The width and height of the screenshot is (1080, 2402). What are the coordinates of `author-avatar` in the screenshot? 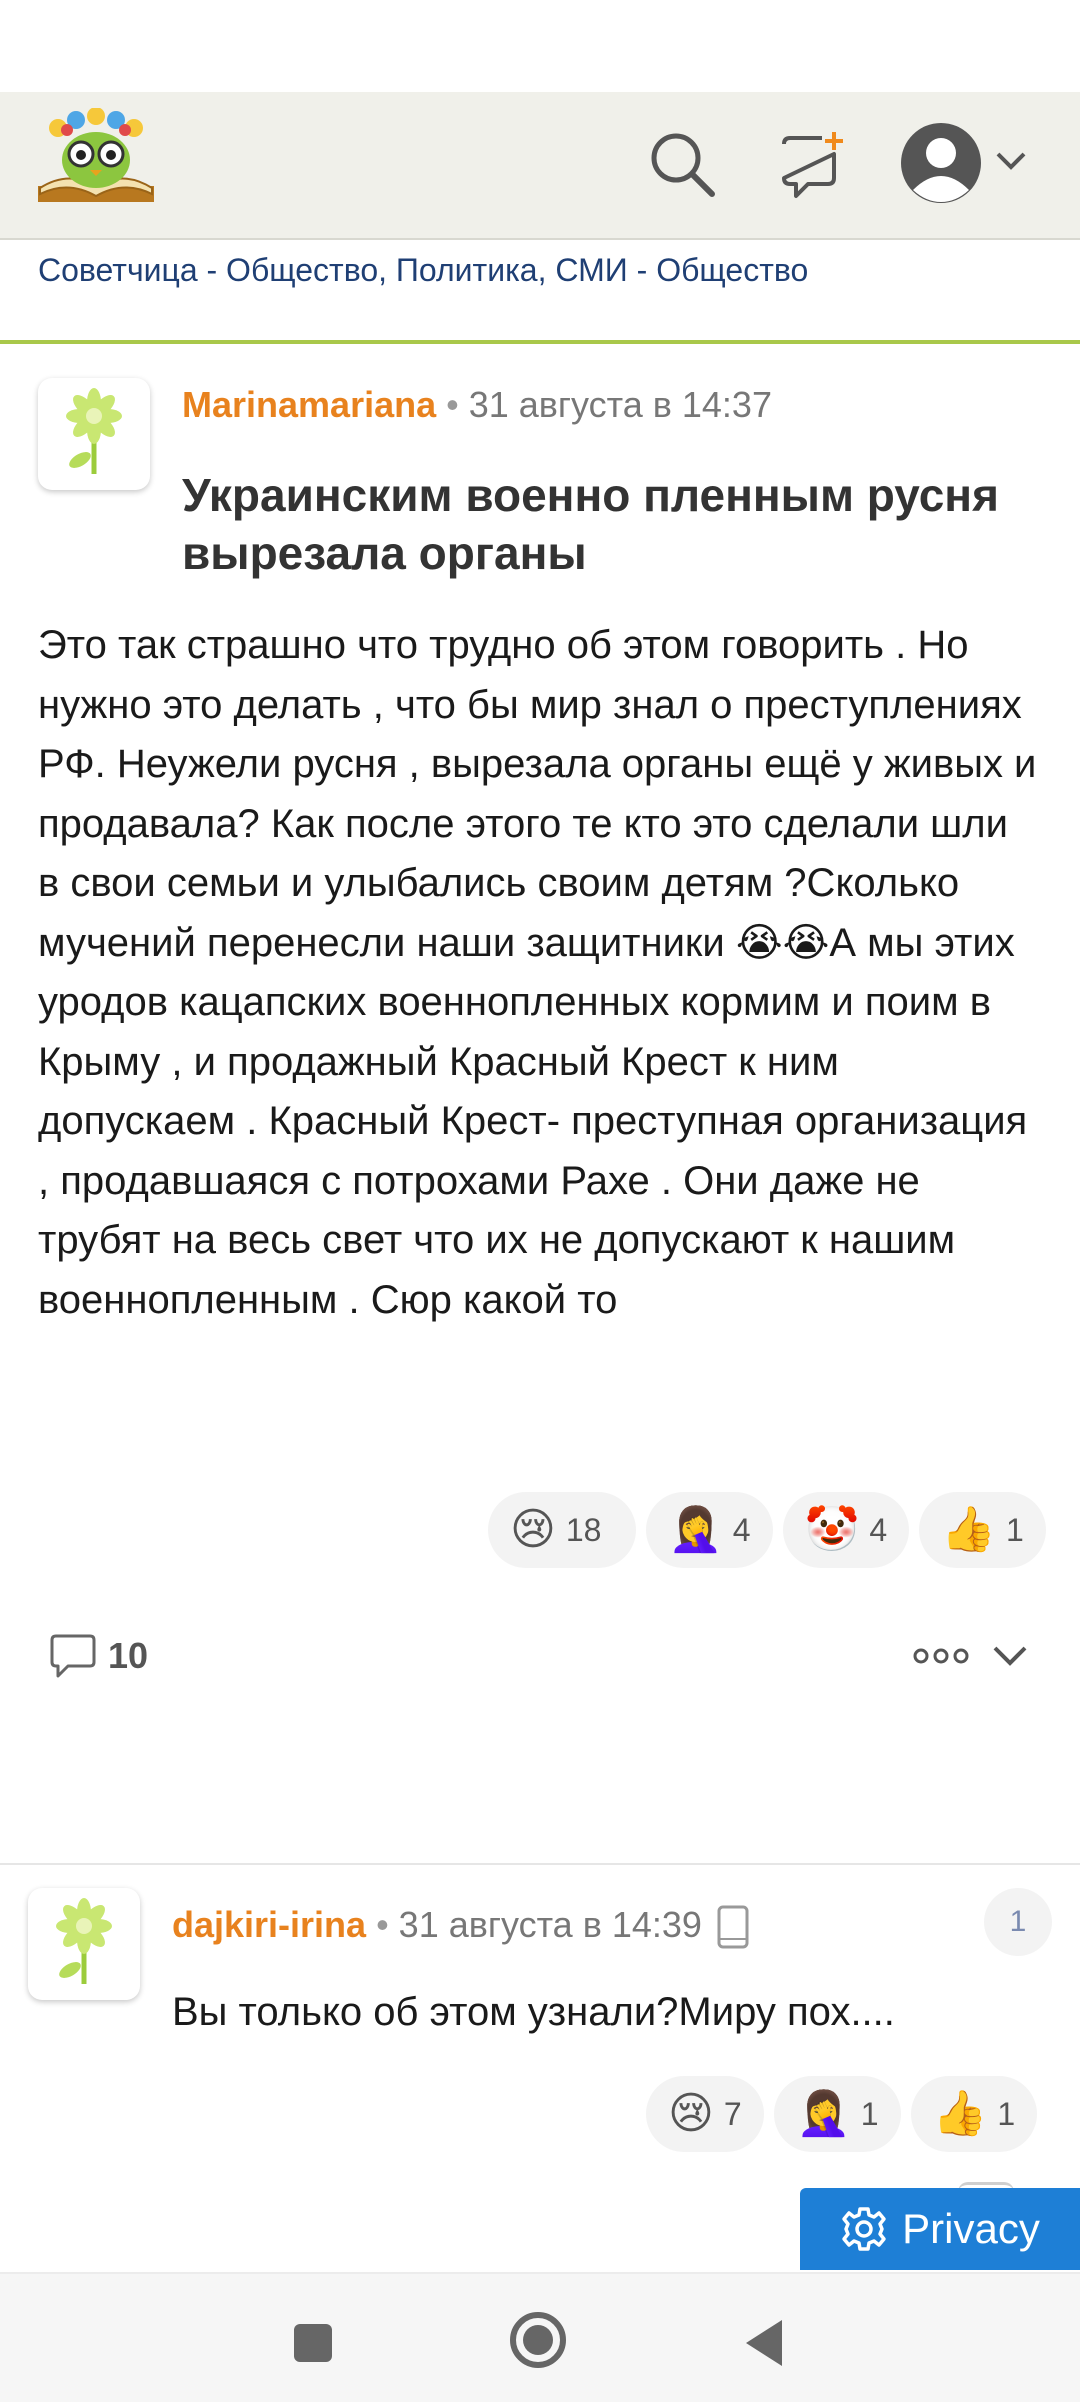 It's located at (94, 434).